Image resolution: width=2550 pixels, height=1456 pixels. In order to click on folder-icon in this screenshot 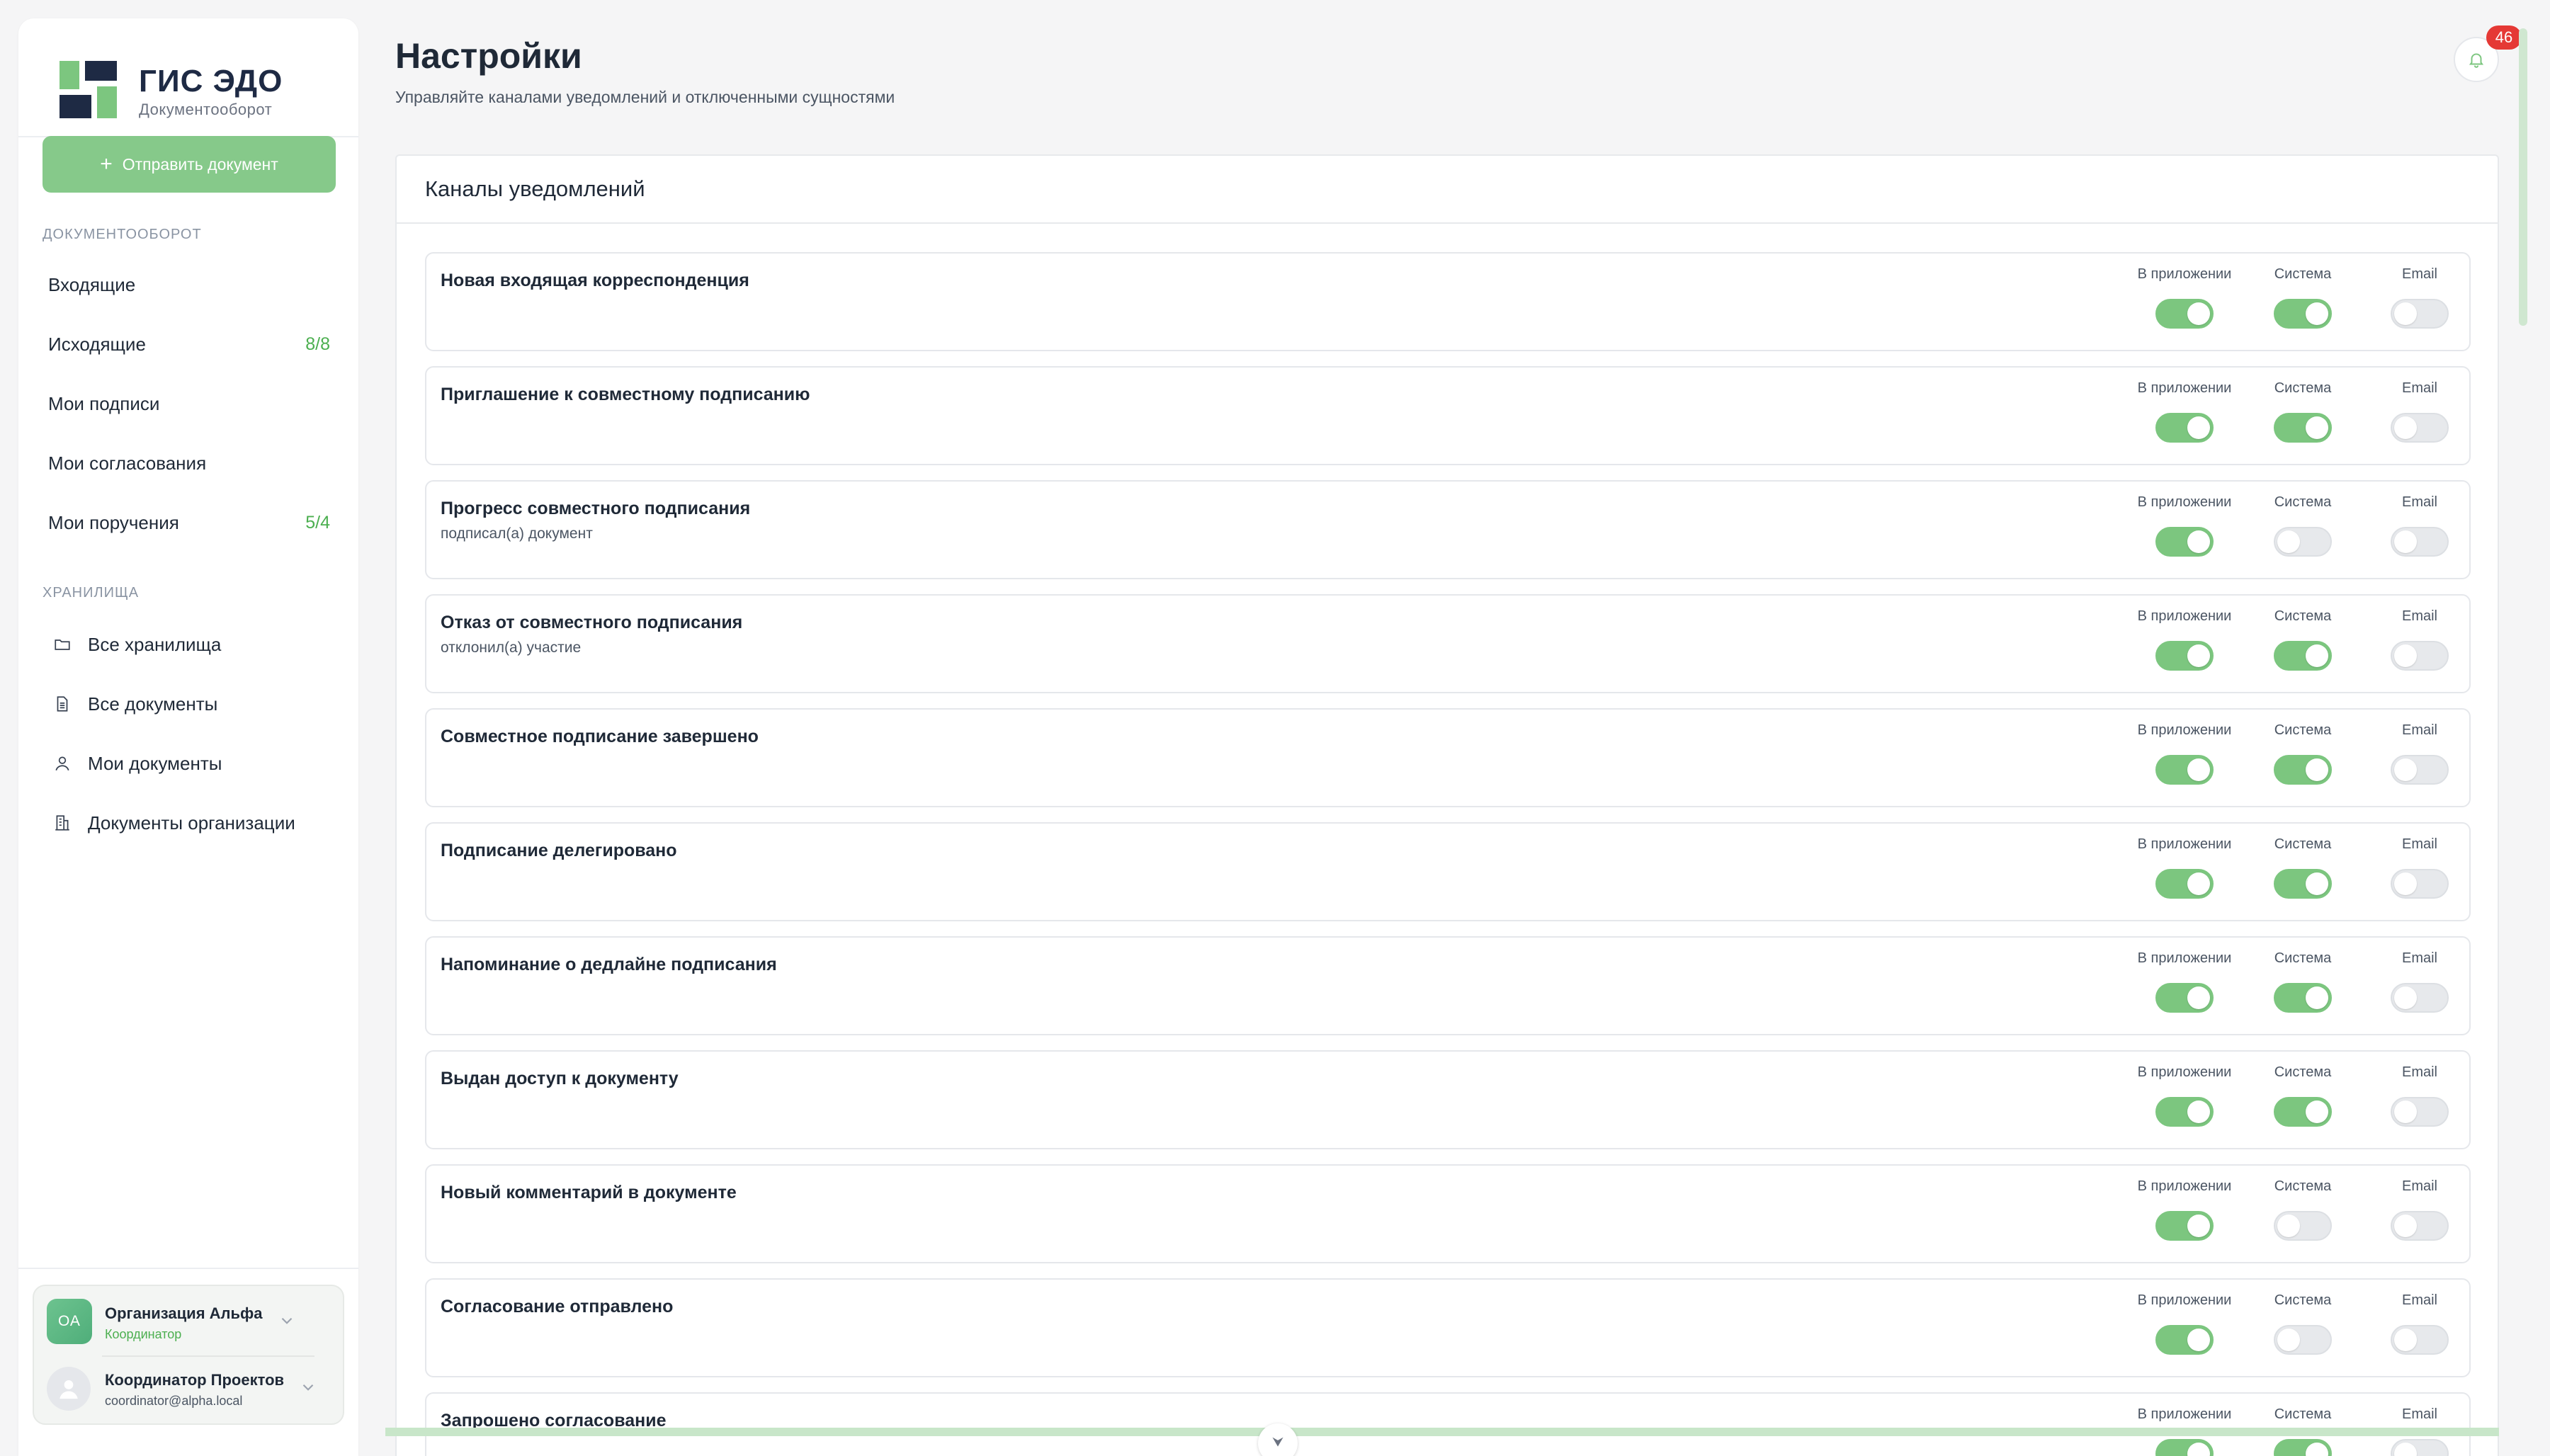, I will do `click(62, 645)`.